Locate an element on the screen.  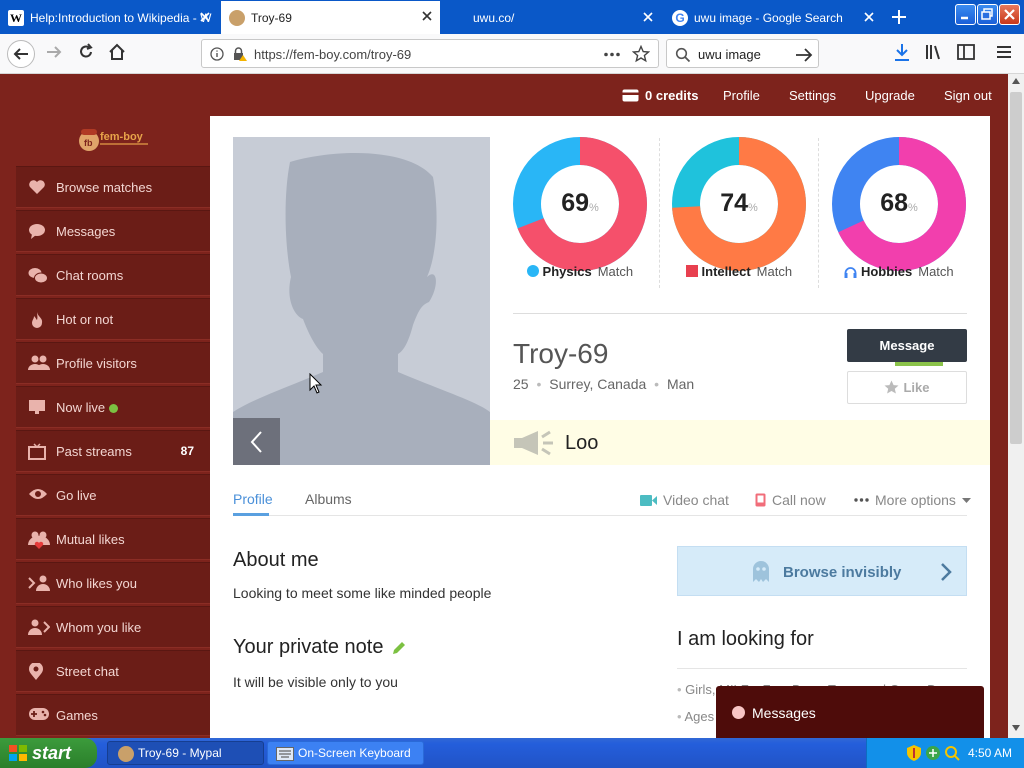
taskbar-item-on-screen-keyboard: On-Screen Keyboard is located at coordinates (345, 753).